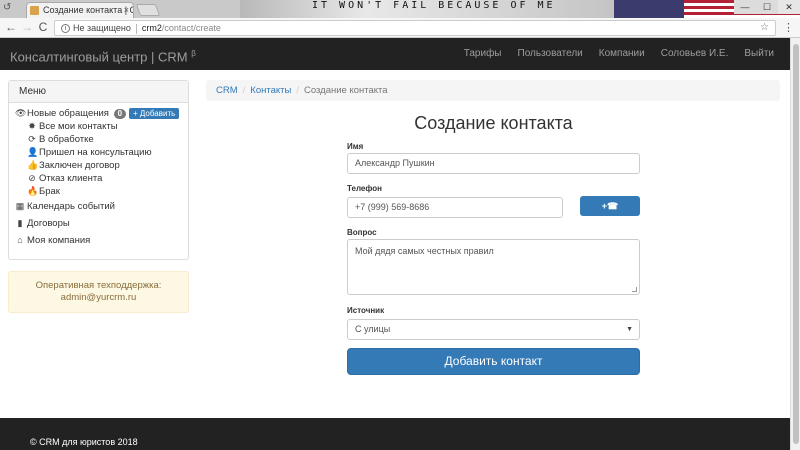 This screenshot has width=800, height=450. I want to click on tab-title: Создание контакта | CR, so click(88, 10).